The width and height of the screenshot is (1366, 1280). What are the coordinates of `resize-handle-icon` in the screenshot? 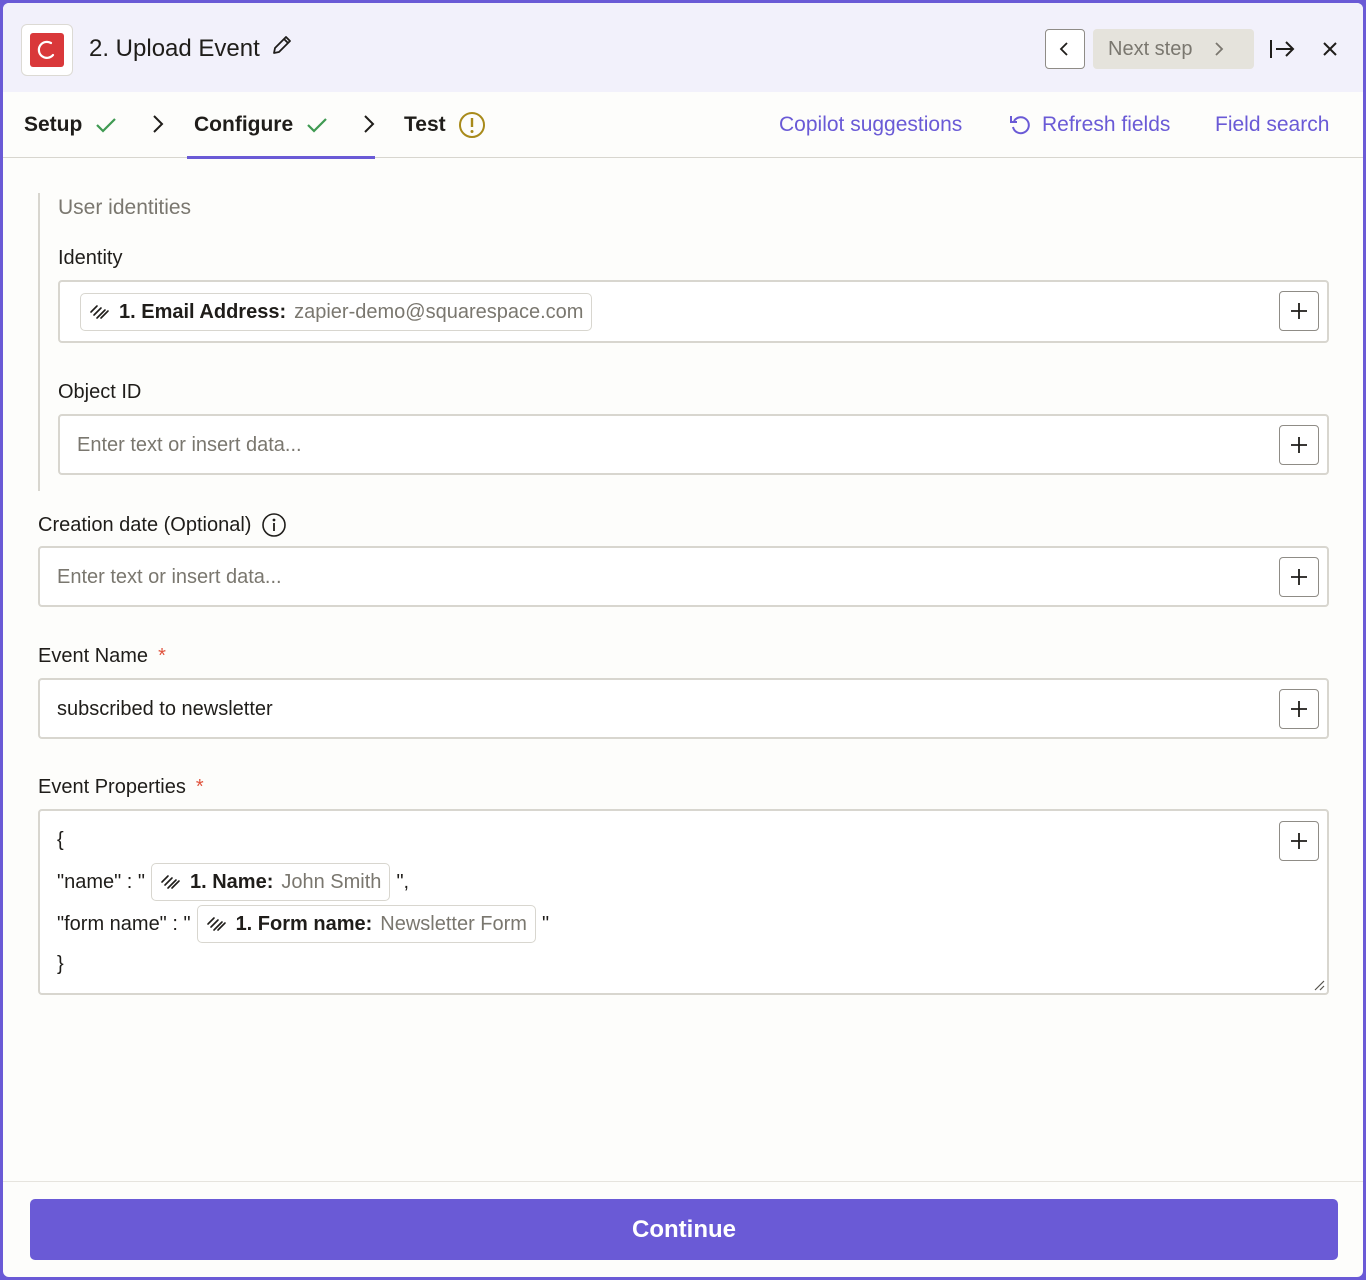 It's located at (1319, 985).